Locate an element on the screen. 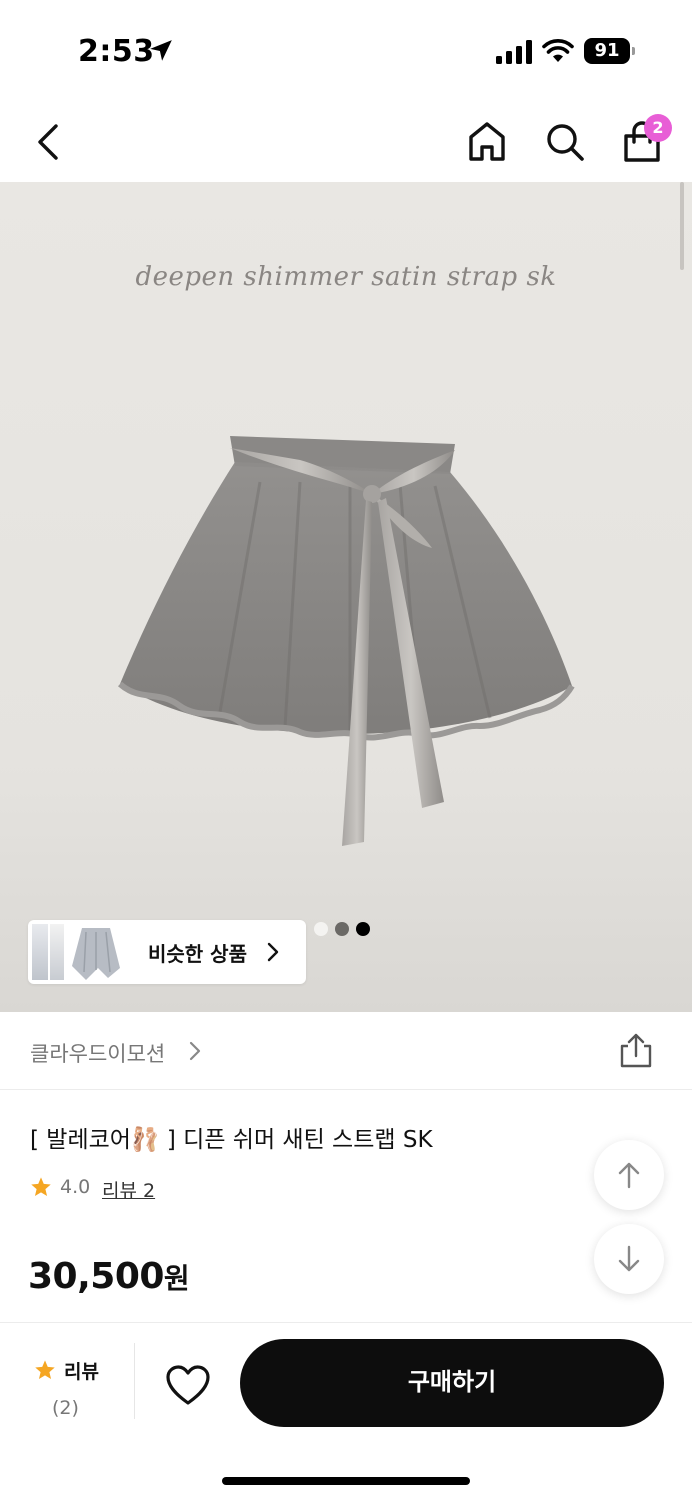  carousel-dots is located at coordinates (344, 930).